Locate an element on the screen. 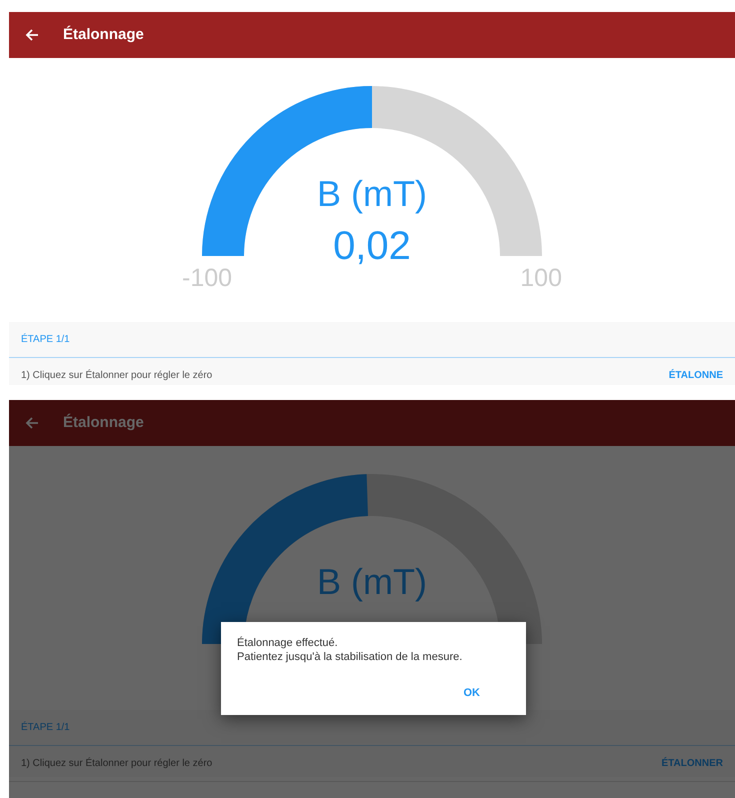 Image resolution: width=735 pixels, height=798 pixels. gauge-value: 0,02 is located at coordinates (372, 246).